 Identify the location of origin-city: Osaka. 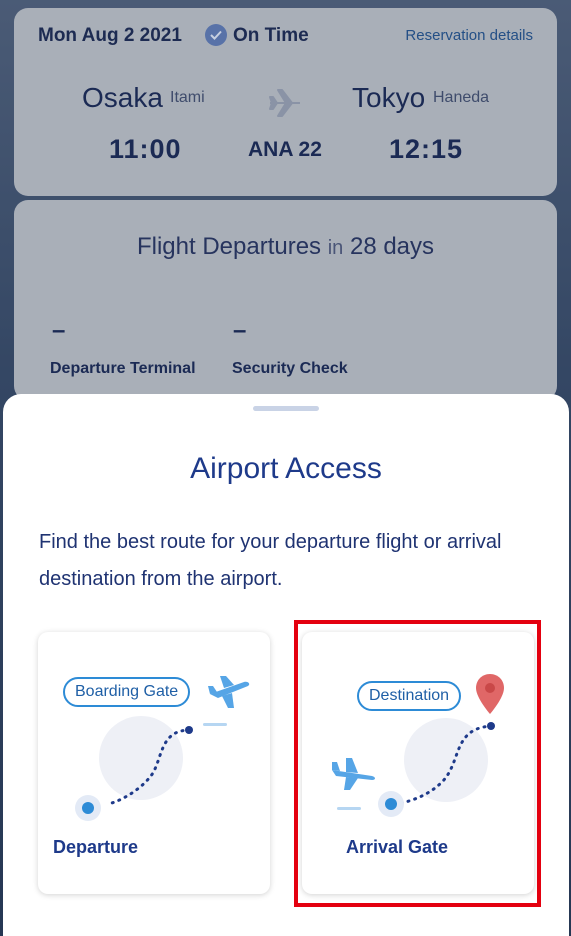
(122, 97).